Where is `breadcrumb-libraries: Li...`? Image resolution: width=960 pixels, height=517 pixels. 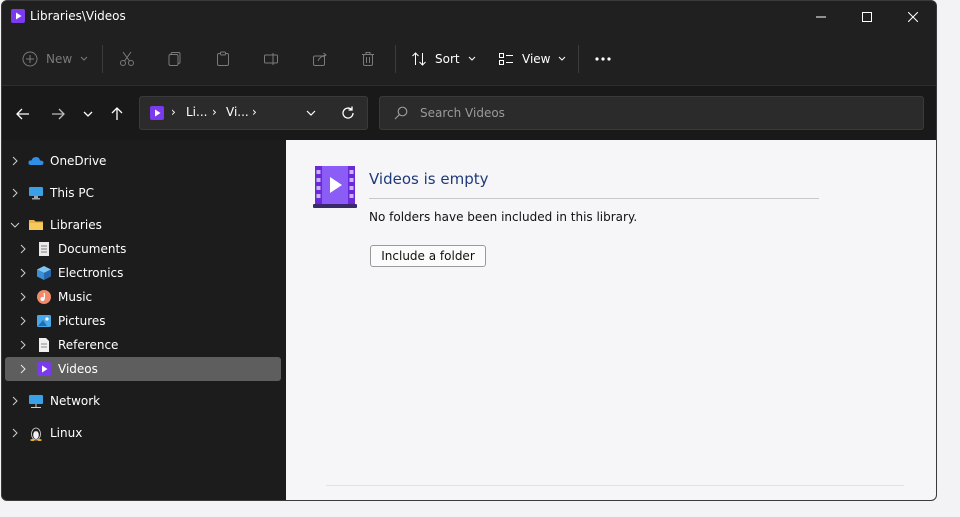 breadcrumb-libraries: Li... is located at coordinates (196, 112).